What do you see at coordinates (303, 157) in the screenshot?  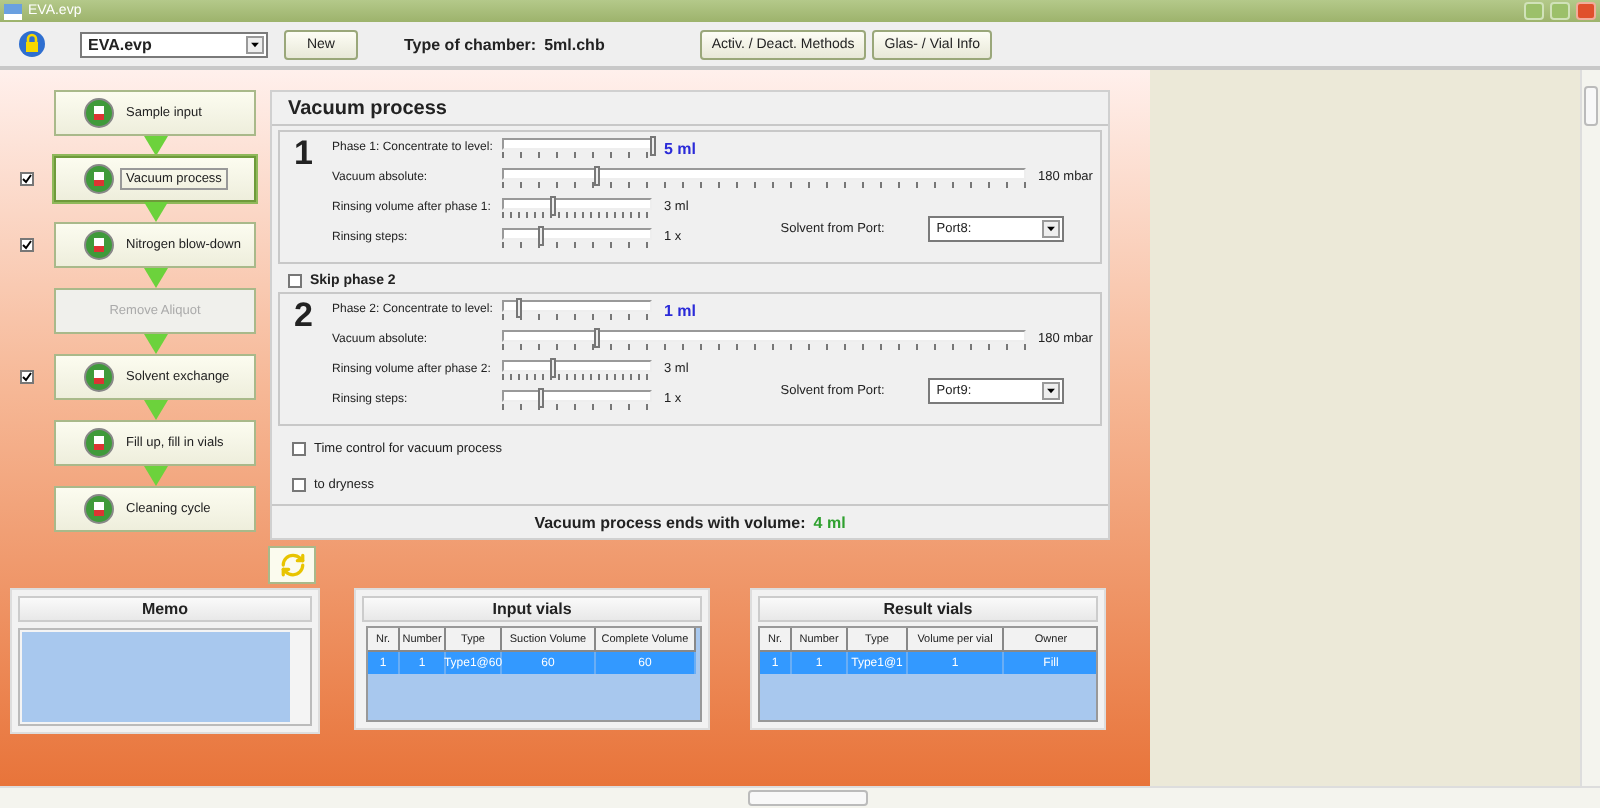 I see `phase-number: 1` at bounding box center [303, 157].